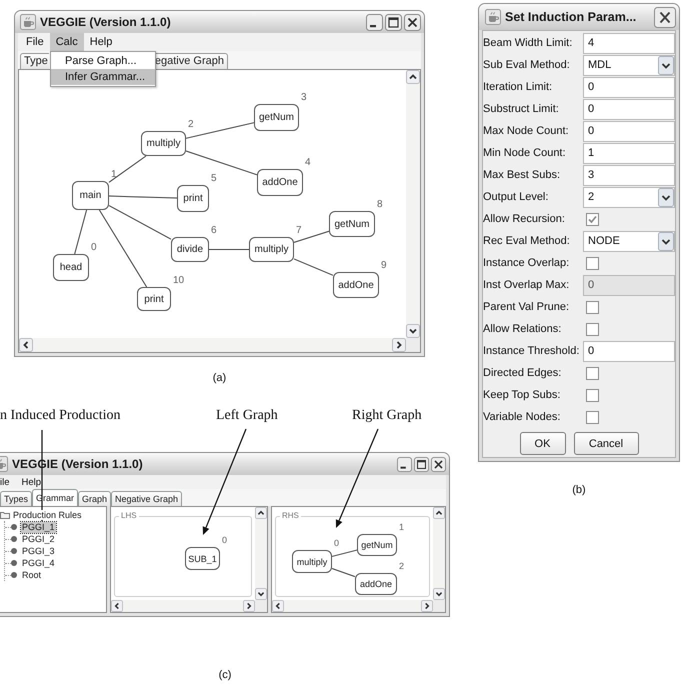 This screenshot has width=687, height=687. I want to click on tab: Negative Graph, so click(146, 498).